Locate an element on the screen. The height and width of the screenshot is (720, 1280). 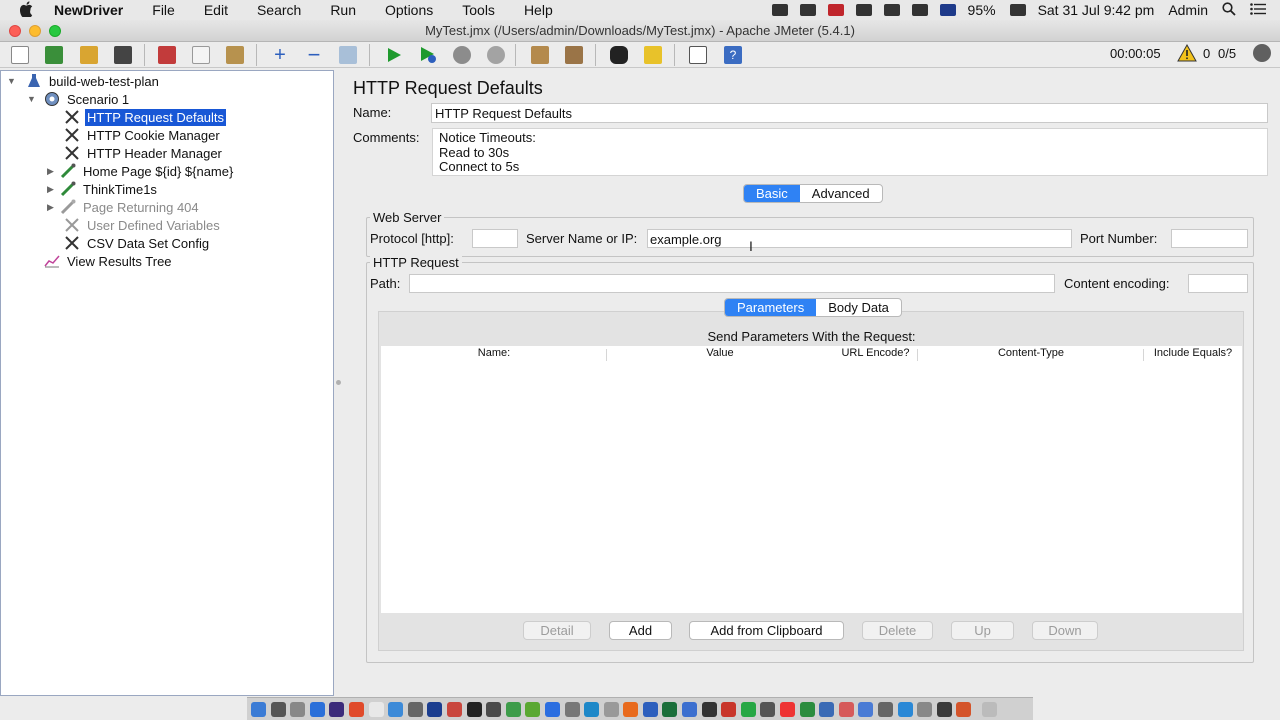
camera-icon is located at coordinates (779, 10).